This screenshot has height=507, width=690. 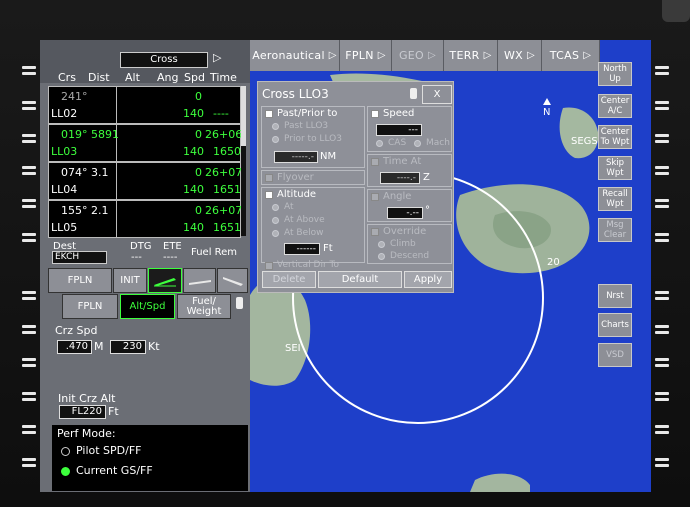 I want to click on speed-checkbox, so click(x=375, y=114).